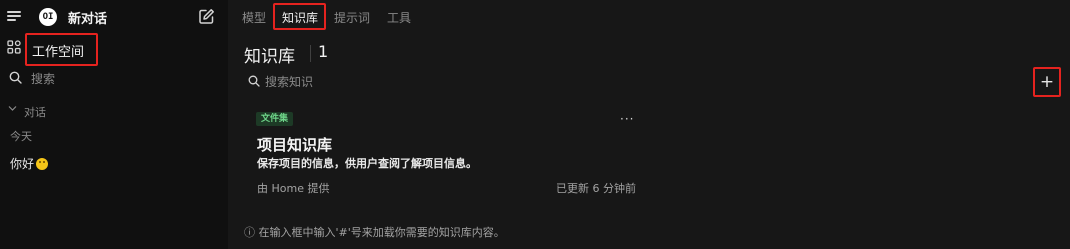 The width and height of the screenshot is (1070, 249). I want to click on chat-history-item: 你好, so click(29, 163).